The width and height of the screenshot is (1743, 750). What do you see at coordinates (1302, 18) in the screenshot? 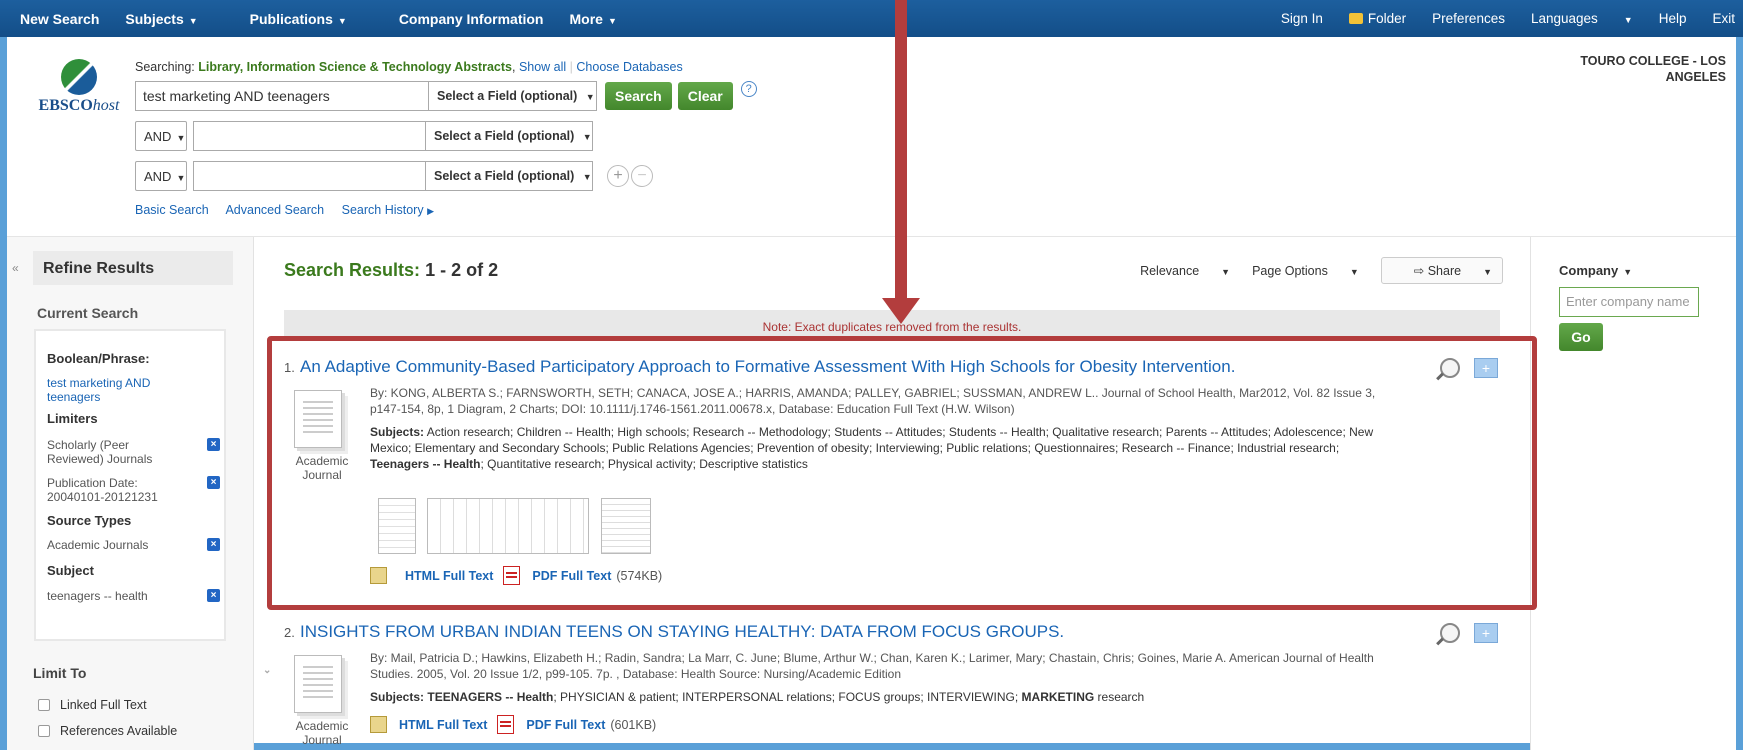
I see `nav-sign-in: Sign In` at bounding box center [1302, 18].